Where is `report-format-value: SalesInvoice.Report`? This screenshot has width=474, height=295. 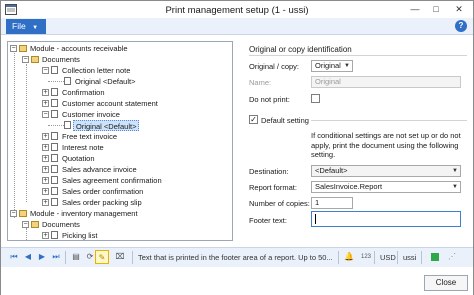 report-format-value: SalesInvoice.Report is located at coordinates (349, 186).